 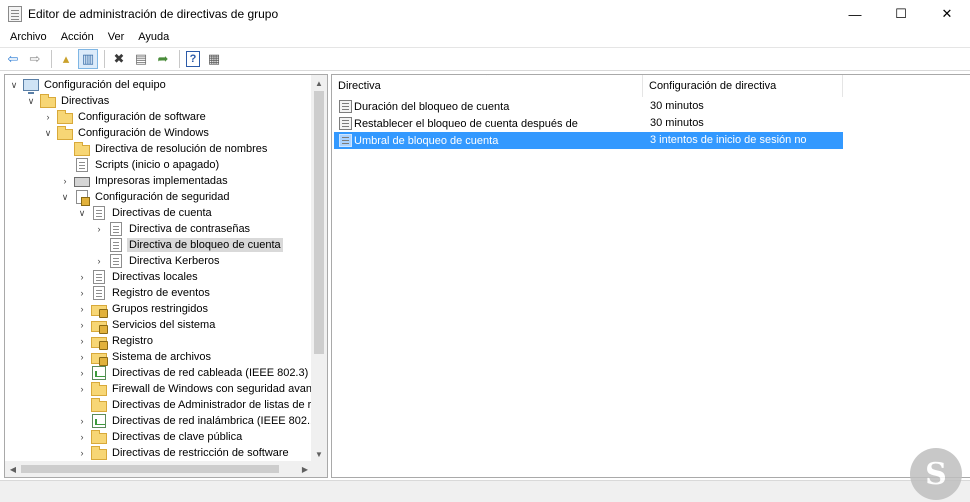 I want to click on tree-node-label: Configuración de software, so click(x=142, y=117).